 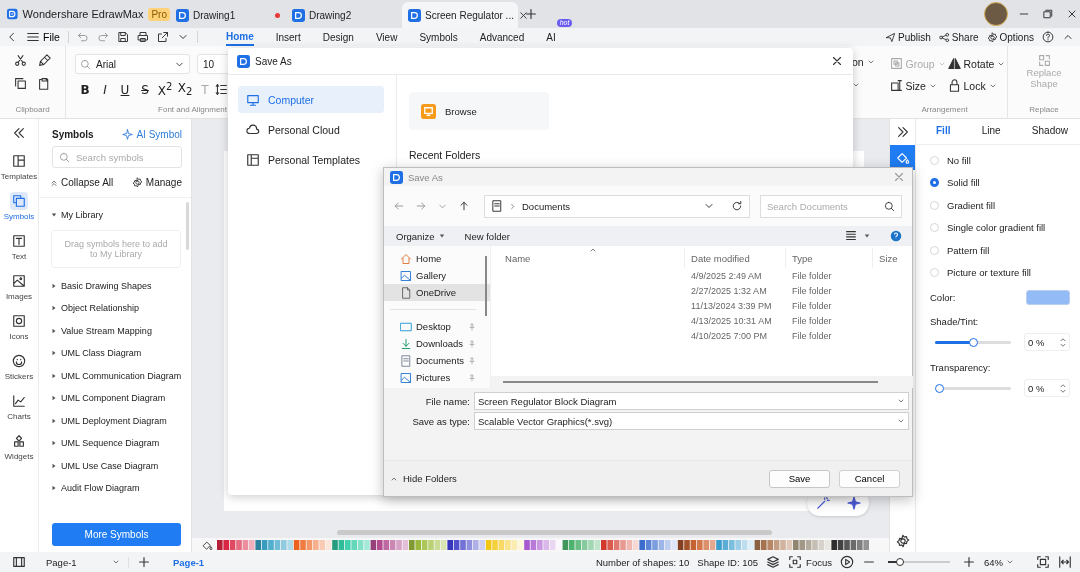 What do you see at coordinates (502, 37) in the screenshot?
I see `menu-tab: Advanced` at bounding box center [502, 37].